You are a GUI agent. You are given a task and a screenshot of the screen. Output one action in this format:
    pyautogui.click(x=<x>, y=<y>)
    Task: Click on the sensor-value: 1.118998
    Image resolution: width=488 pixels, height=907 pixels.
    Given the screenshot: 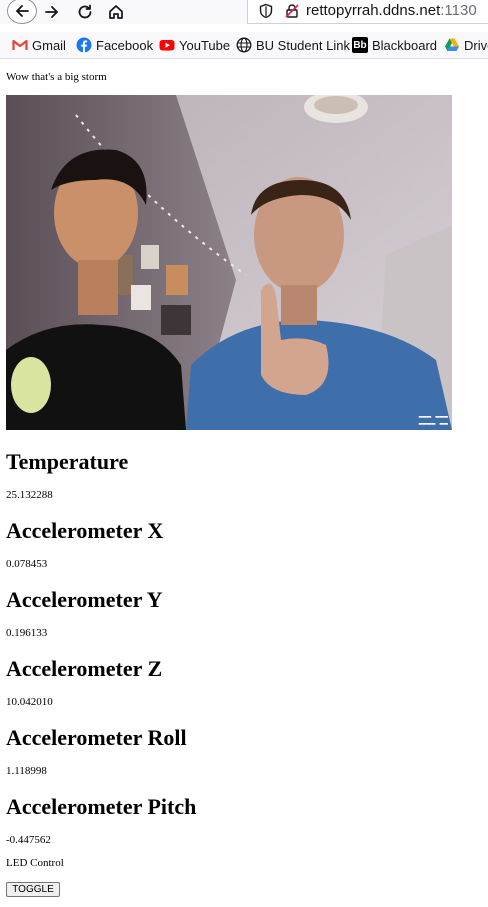 What is the action you would take?
    pyautogui.click(x=26, y=771)
    